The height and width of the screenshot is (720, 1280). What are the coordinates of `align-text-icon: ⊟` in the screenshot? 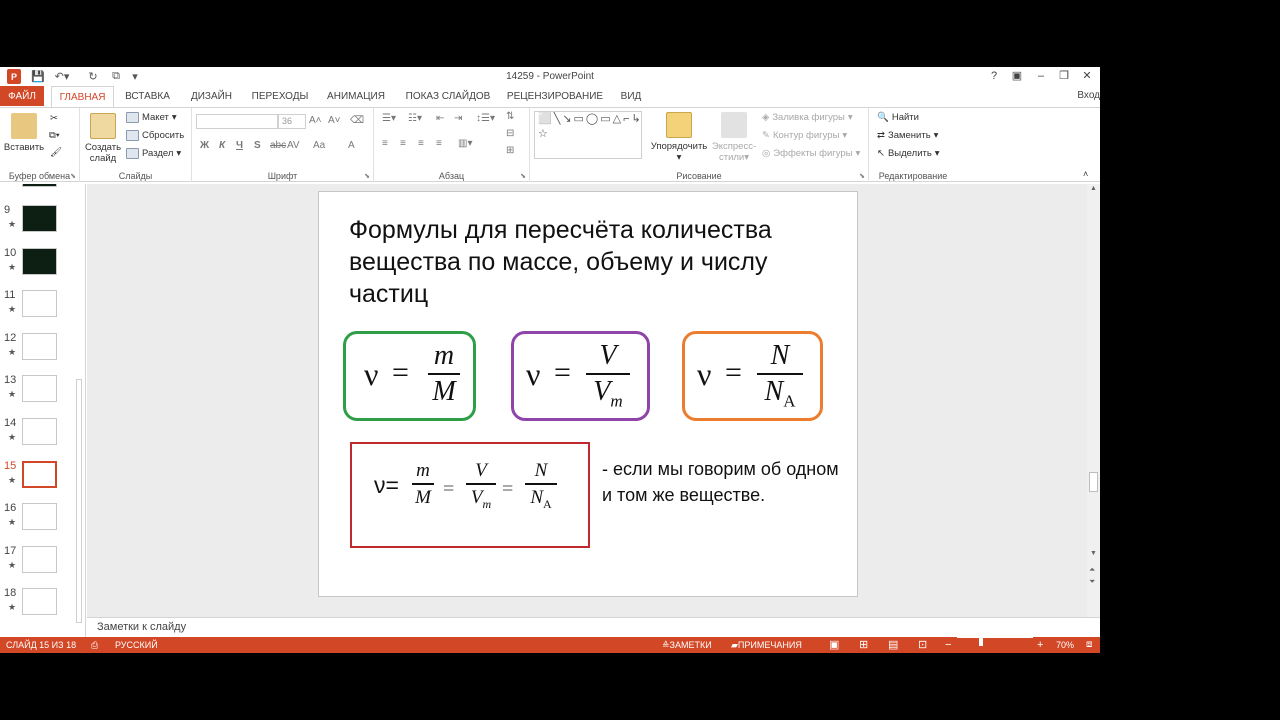 It's located at (510, 133).